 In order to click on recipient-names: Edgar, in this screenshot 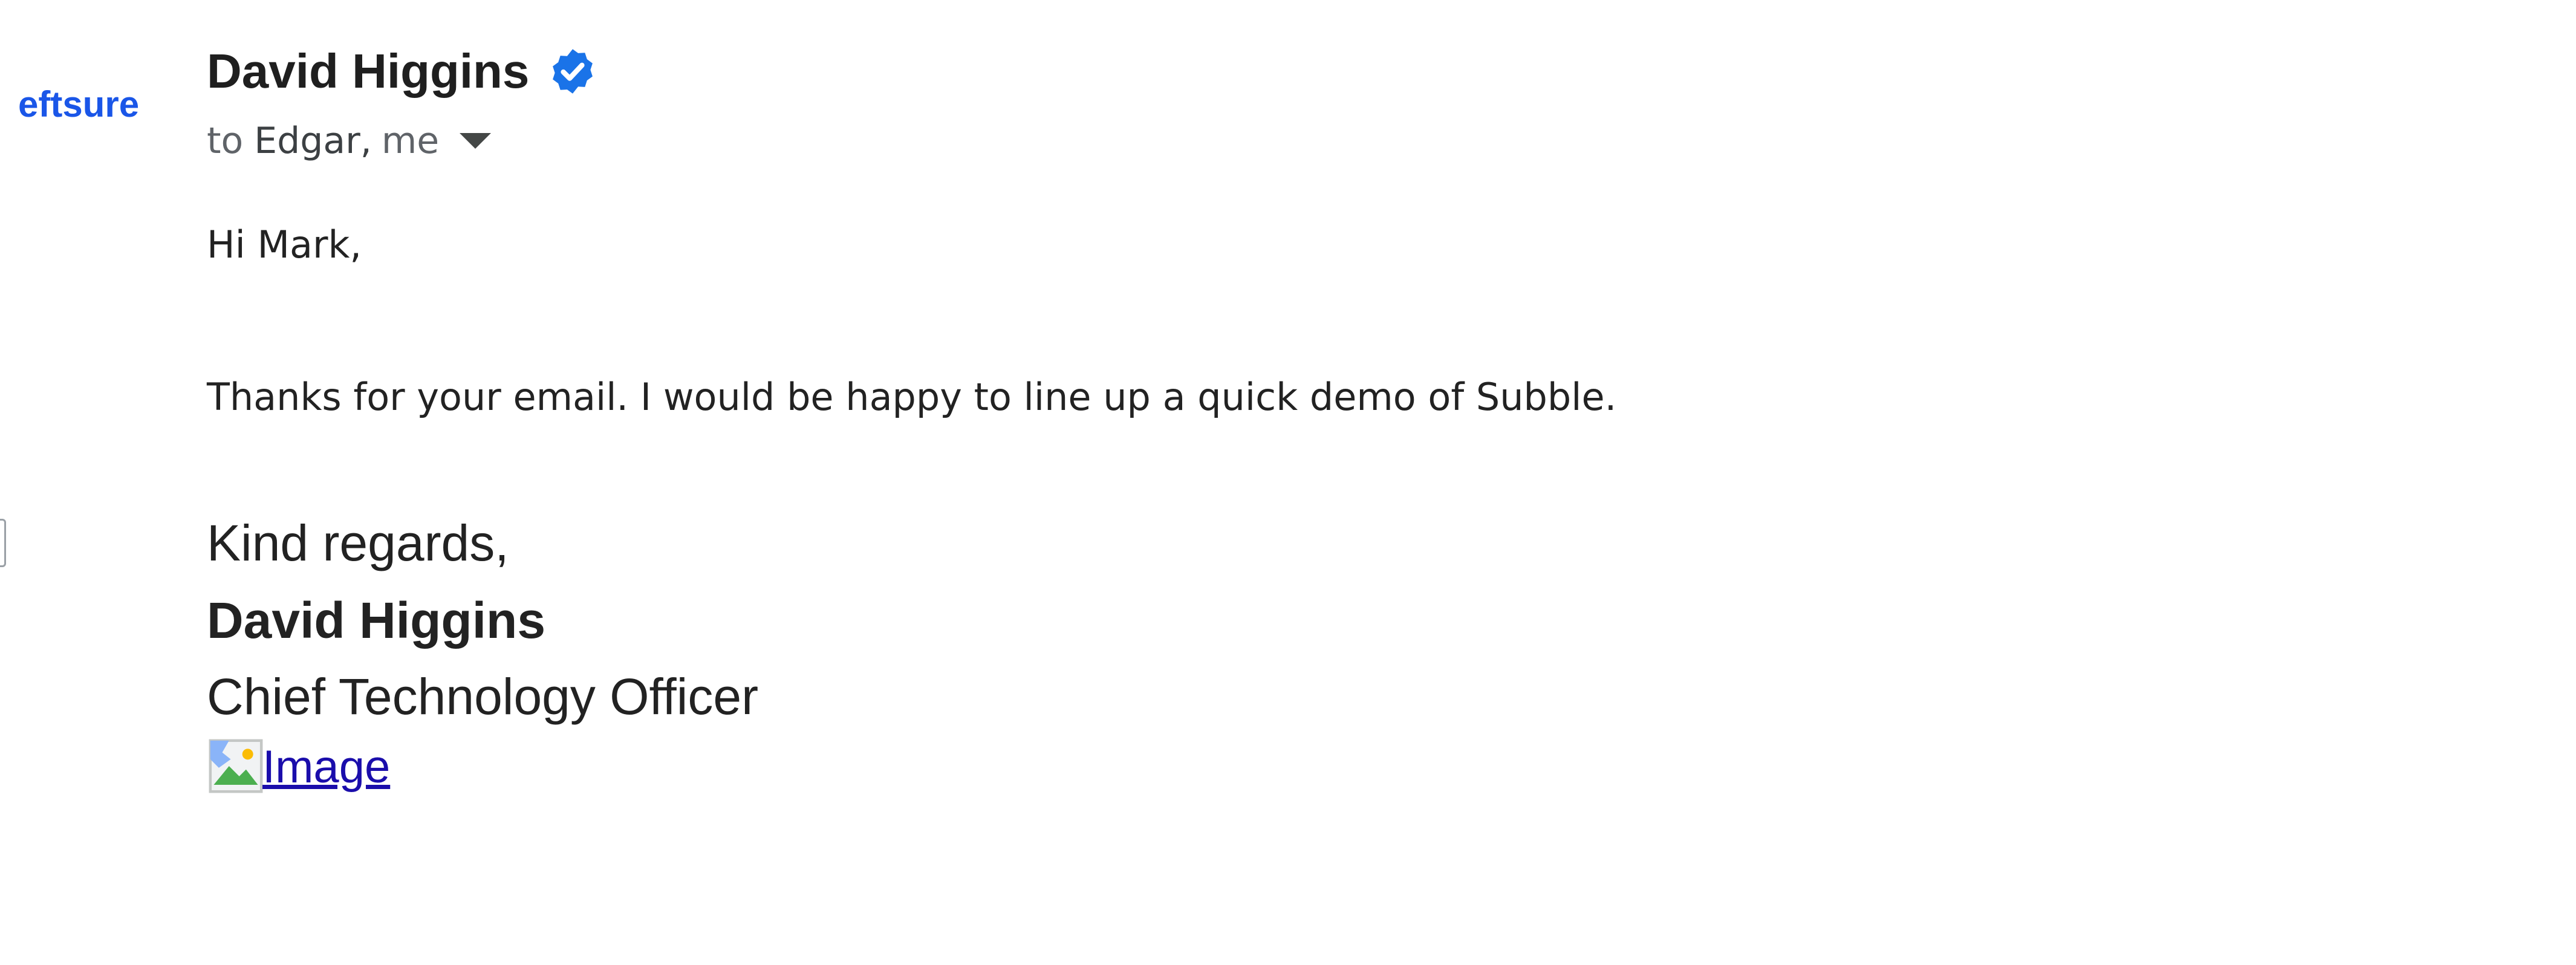, I will do `click(313, 141)`.